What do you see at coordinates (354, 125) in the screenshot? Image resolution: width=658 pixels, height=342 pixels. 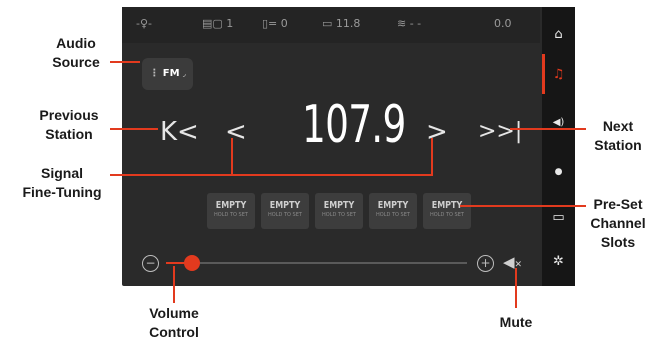 I see `frequency-display: 107.9` at bounding box center [354, 125].